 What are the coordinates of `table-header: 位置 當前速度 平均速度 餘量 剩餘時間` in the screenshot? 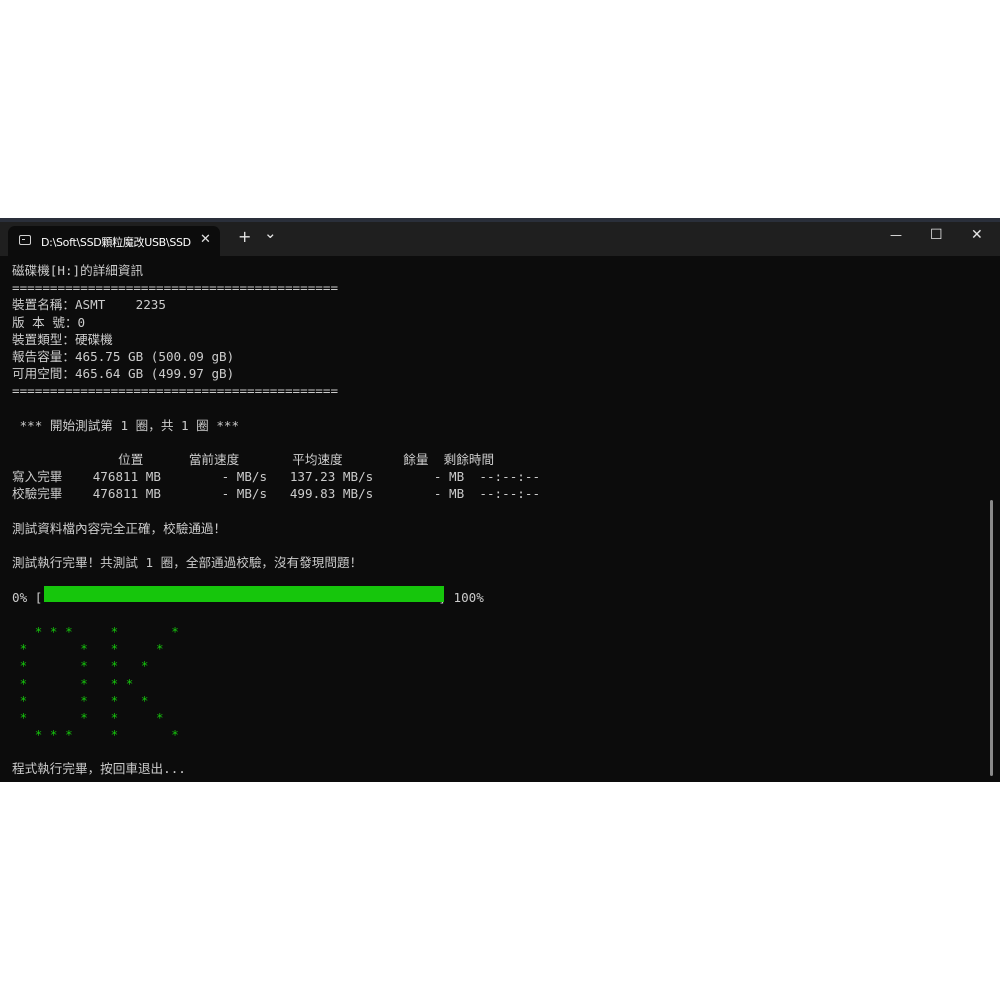 It's located at (253, 460).